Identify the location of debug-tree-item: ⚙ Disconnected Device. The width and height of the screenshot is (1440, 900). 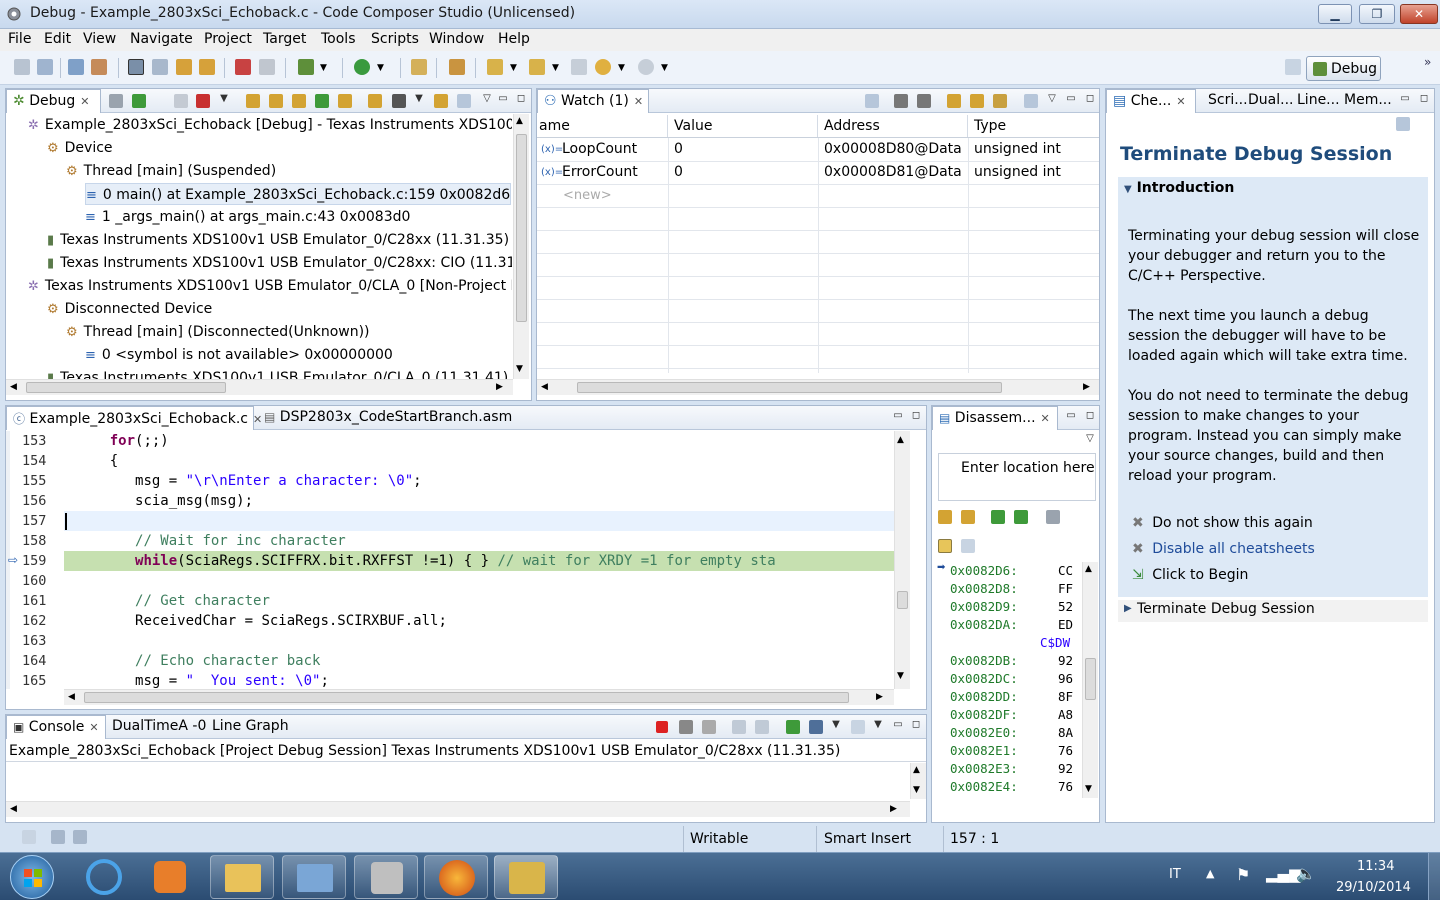
(129, 309).